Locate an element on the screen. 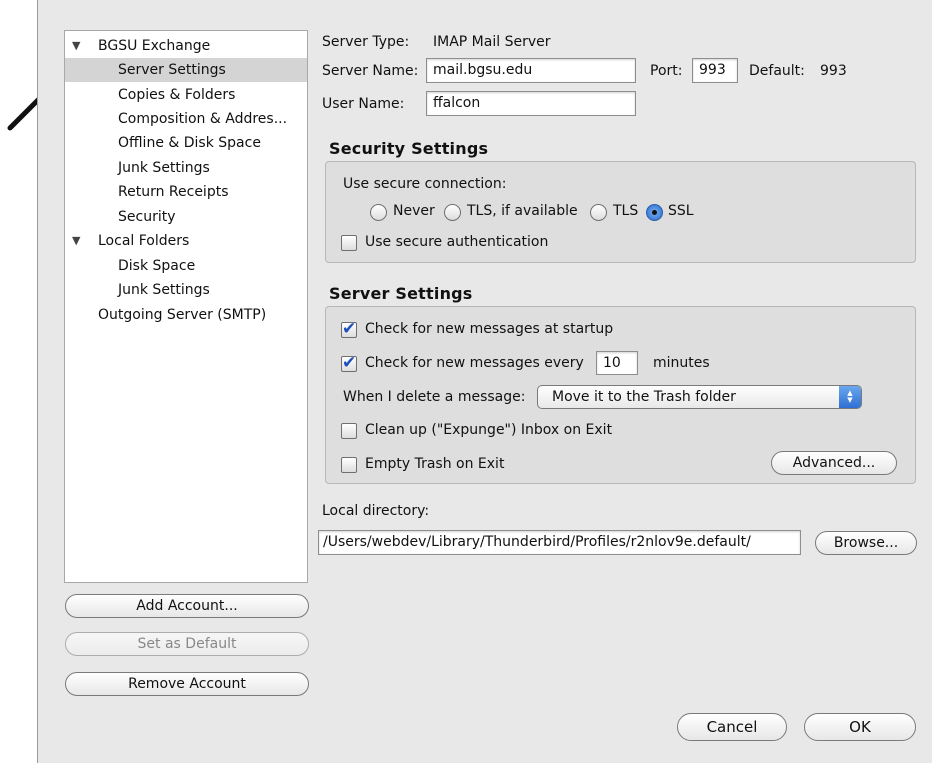 The width and height of the screenshot is (932, 763). cleanup-inbox-label: Clean up ("Expunge") Inbox on Exit is located at coordinates (488, 430).